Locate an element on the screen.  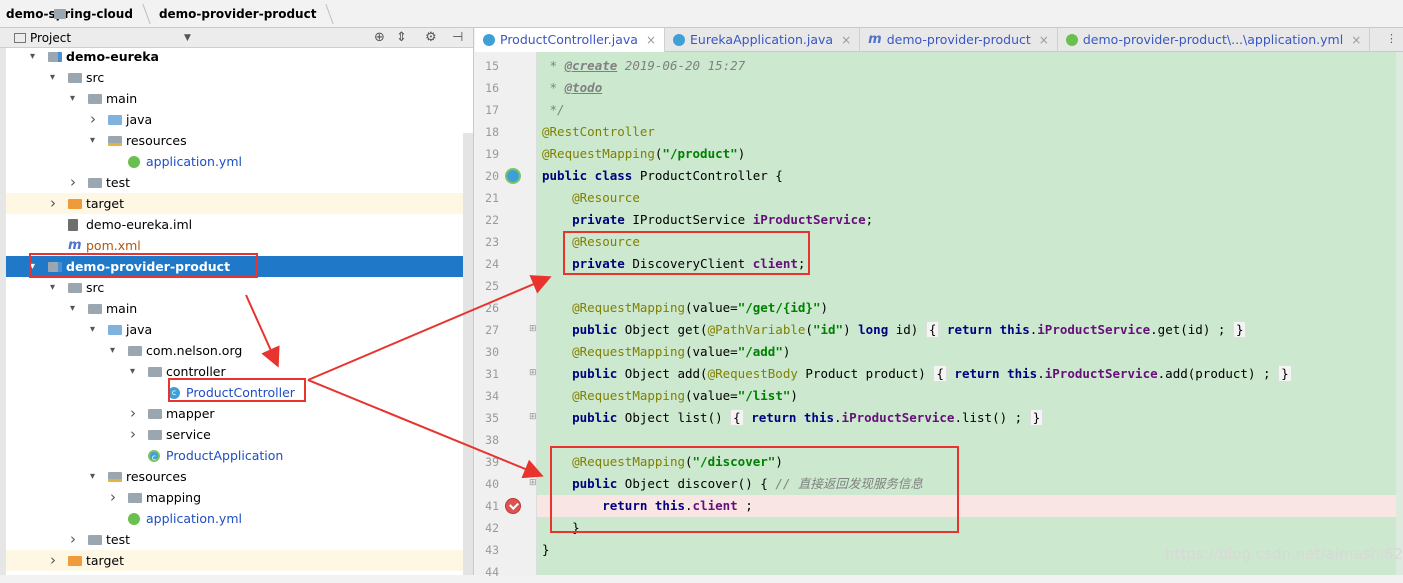
tree-item: › mapping is located at coordinates (239, 497).